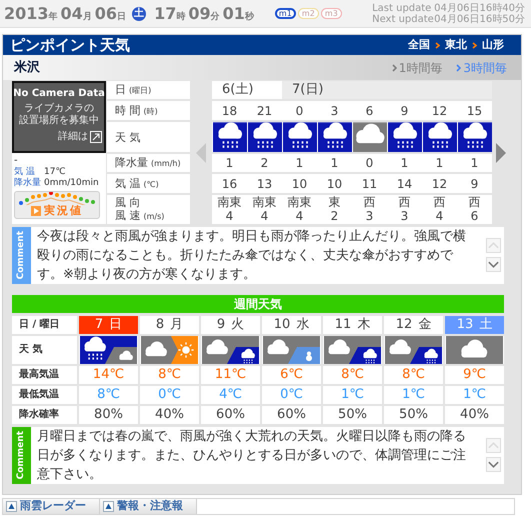 The image size is (531, 532). Describe the element at coordinates (139, 13) in the screenshot. I see `weekday-badge: 土` at that location.